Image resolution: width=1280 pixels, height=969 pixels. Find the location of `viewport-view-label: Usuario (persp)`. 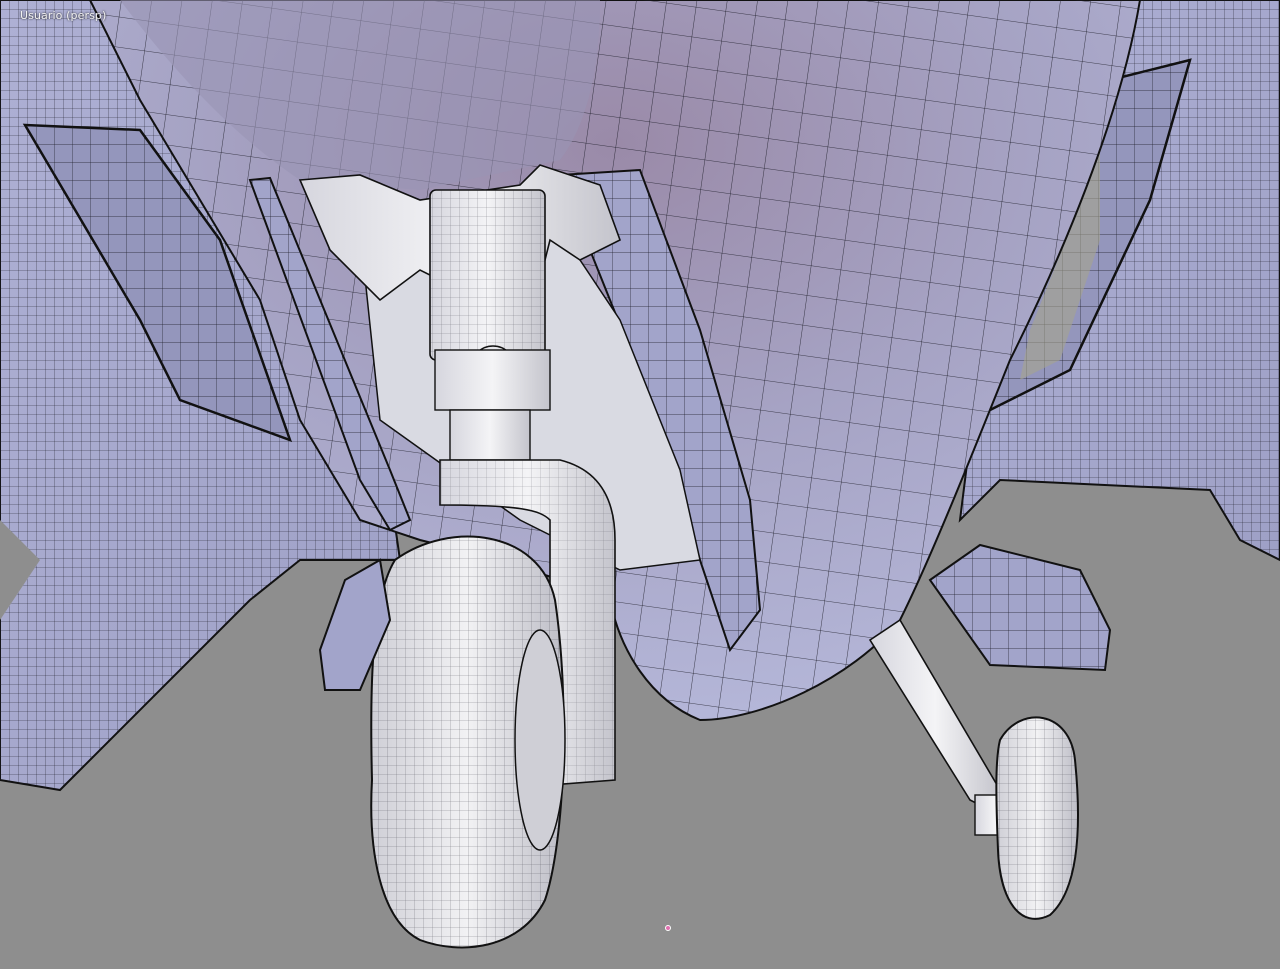

viewport-view-label: Usuario (persp) is located at coordinates (63, 15).